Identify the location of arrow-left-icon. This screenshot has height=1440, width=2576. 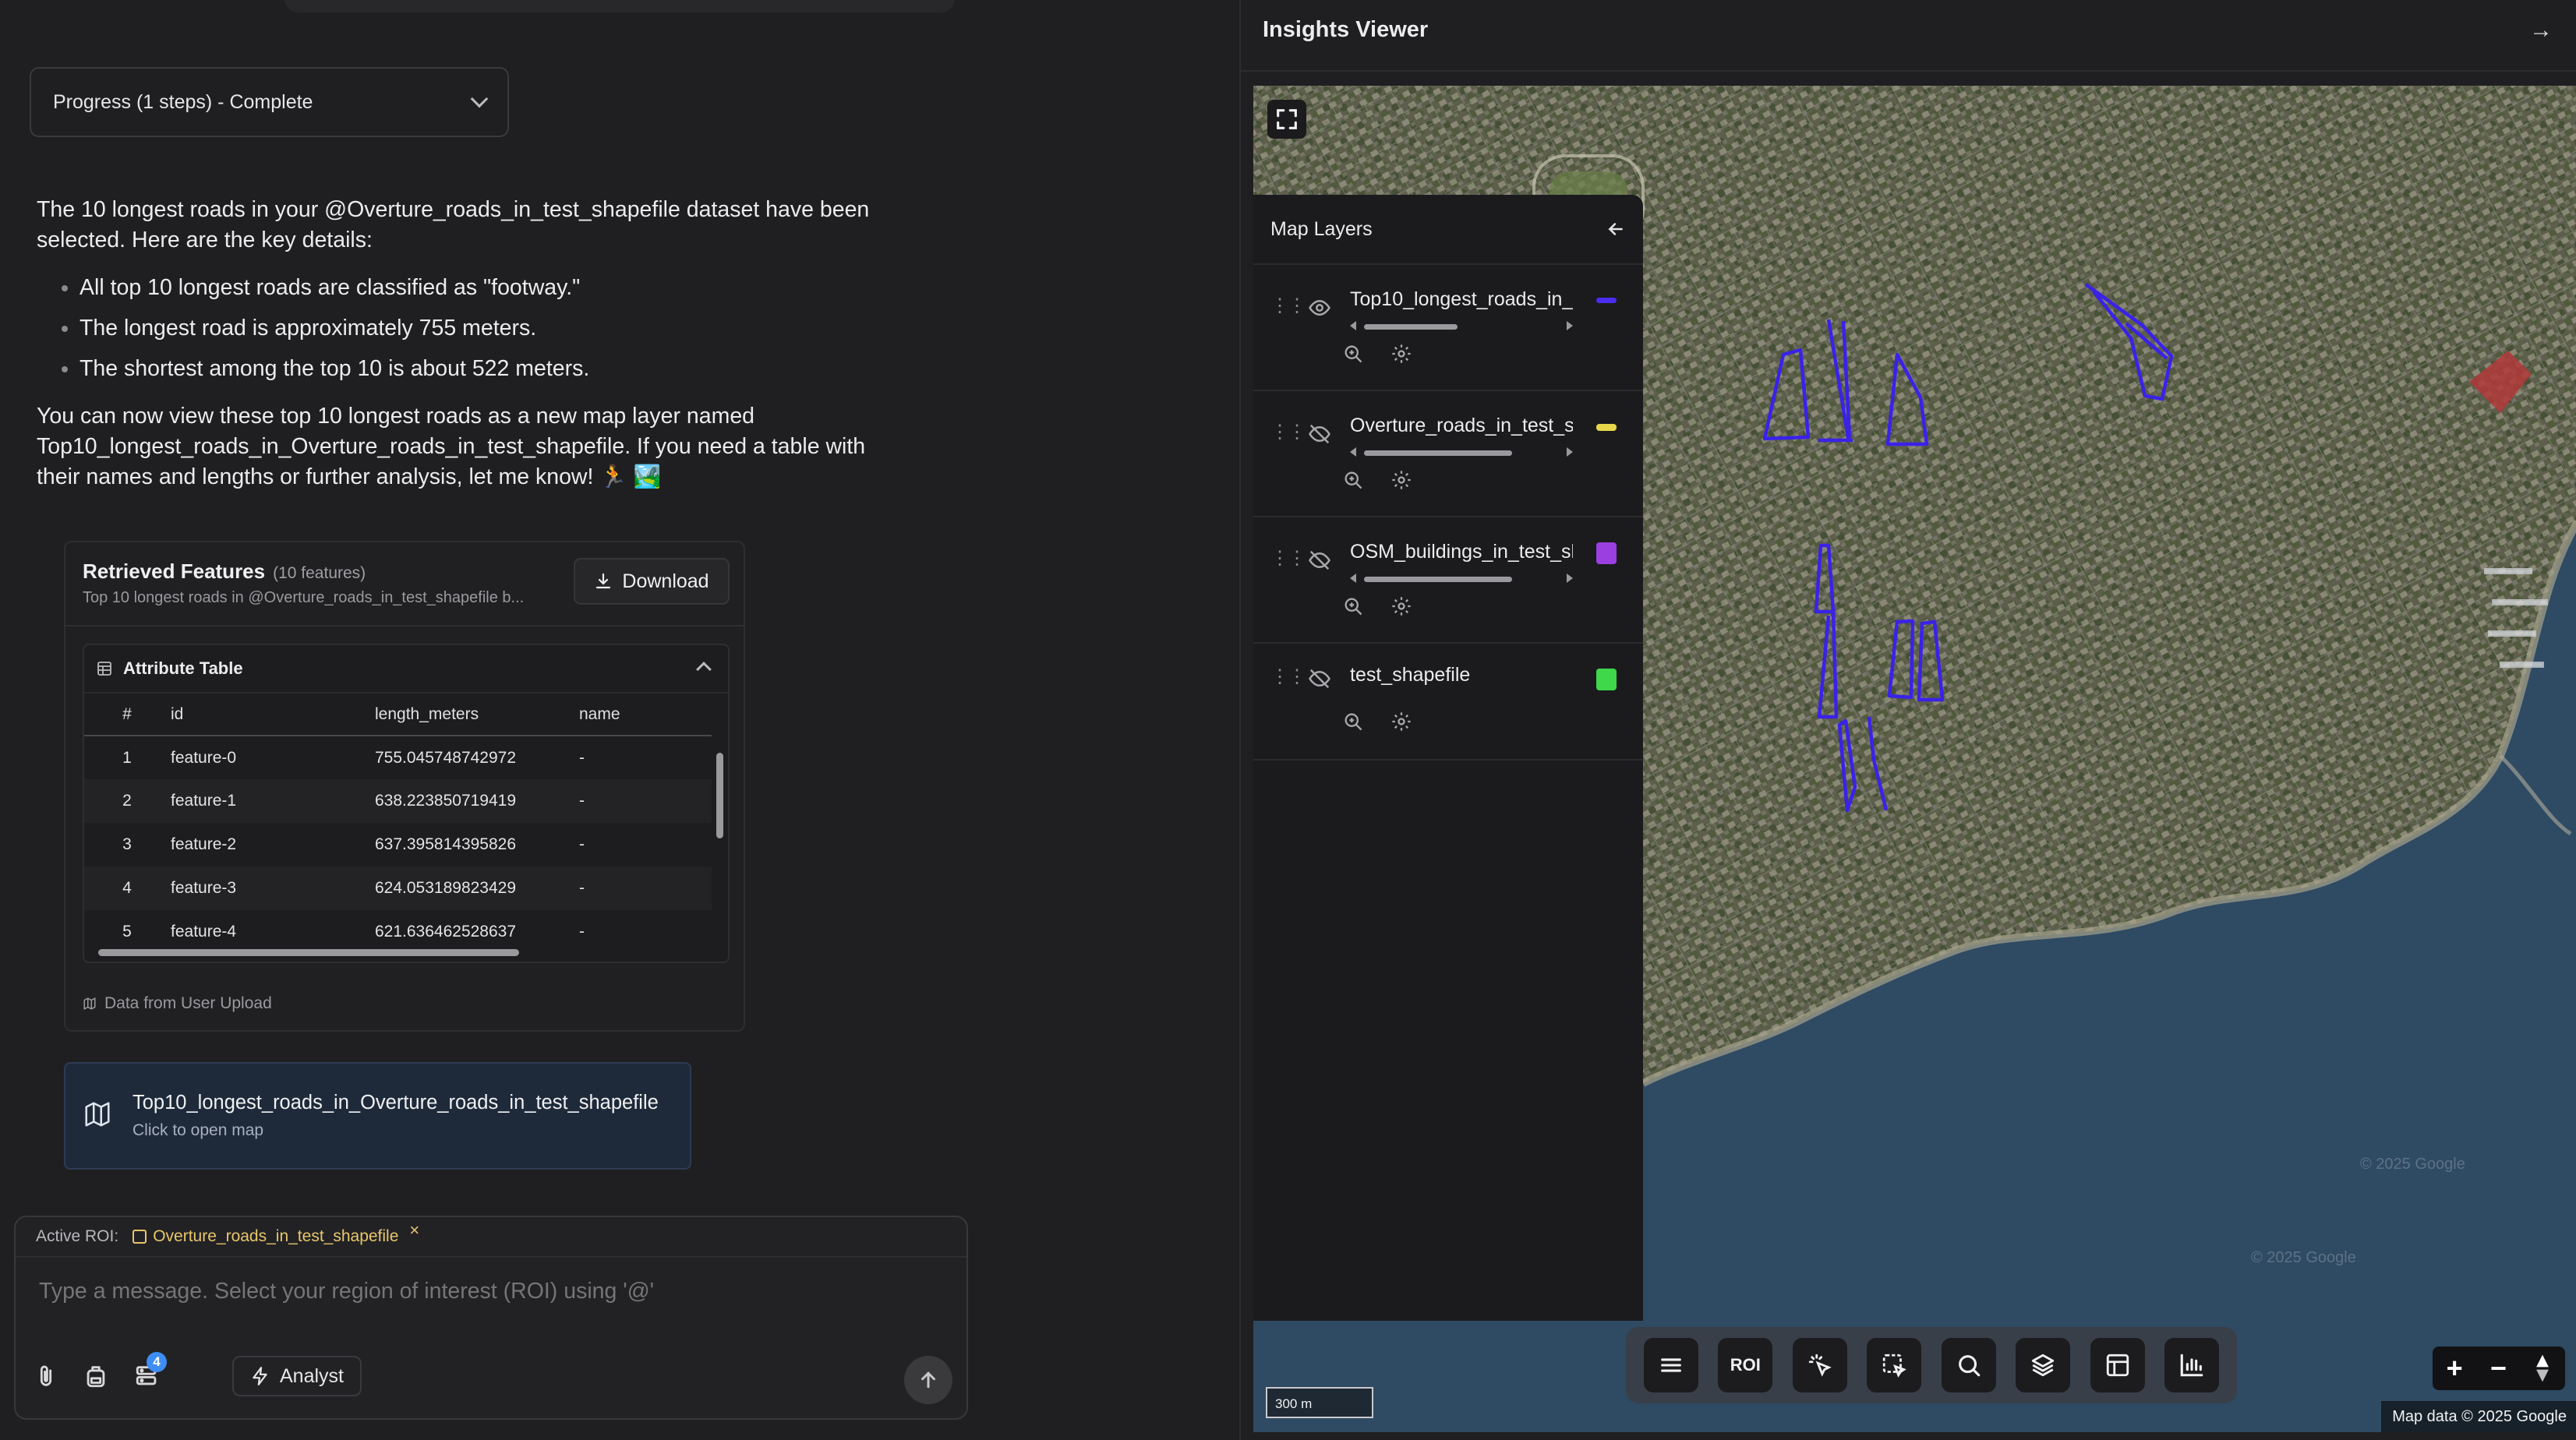
(1616, 229).